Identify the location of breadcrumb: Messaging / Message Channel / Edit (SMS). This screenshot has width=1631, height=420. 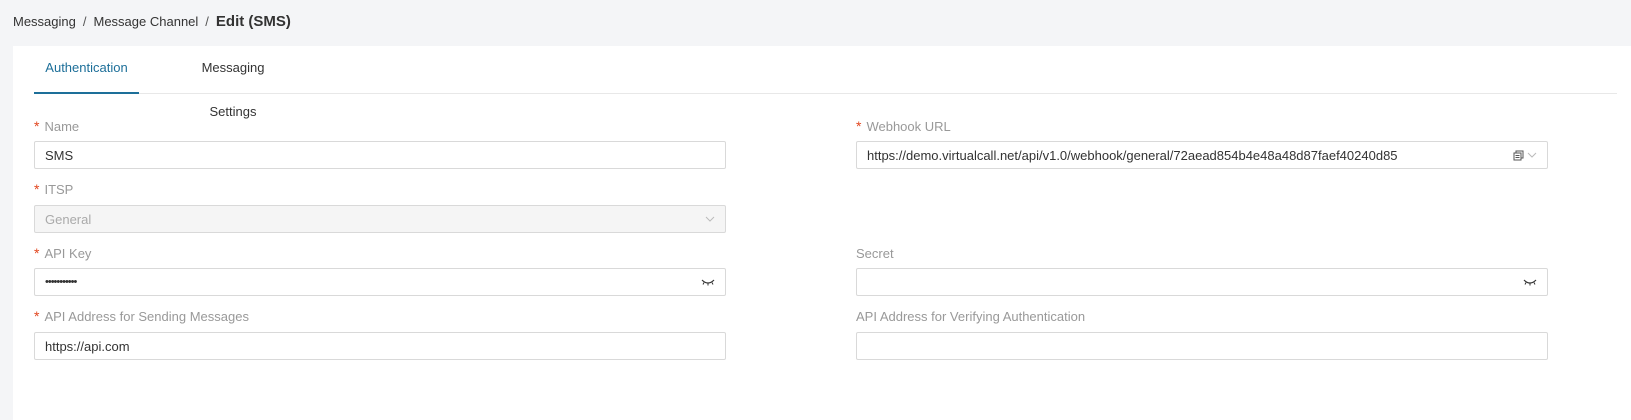
(152, 21).